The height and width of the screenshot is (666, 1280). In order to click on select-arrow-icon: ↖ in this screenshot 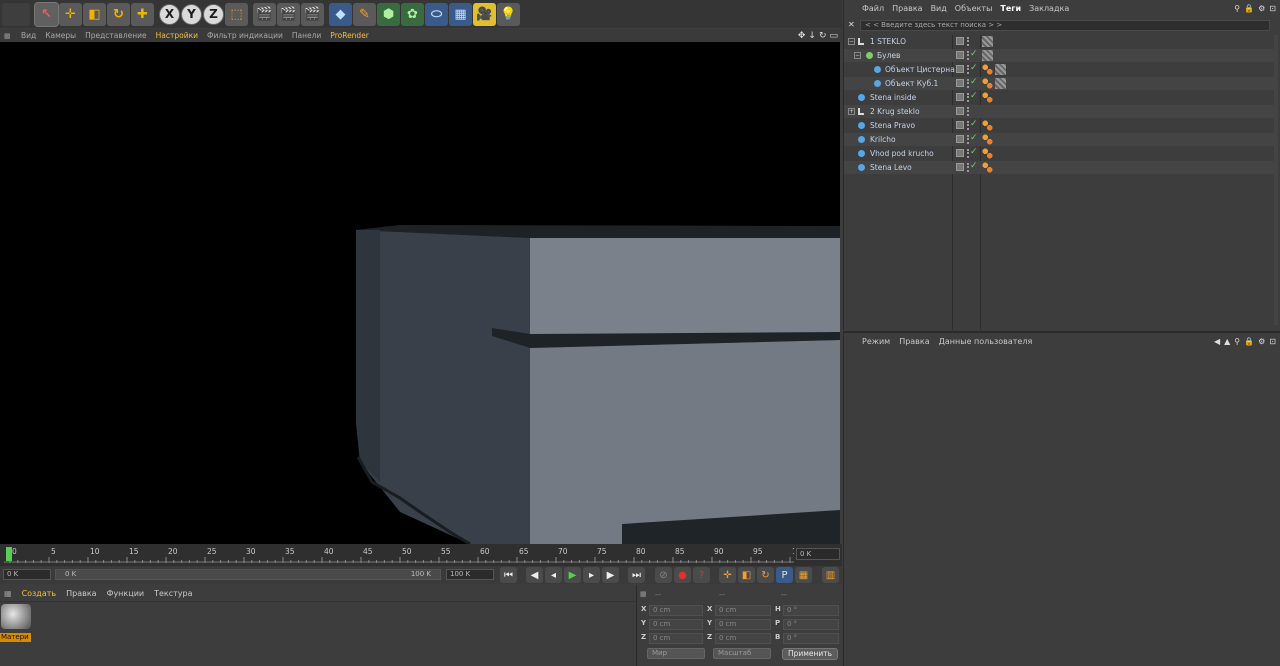, I will do `click(46, 14)`.